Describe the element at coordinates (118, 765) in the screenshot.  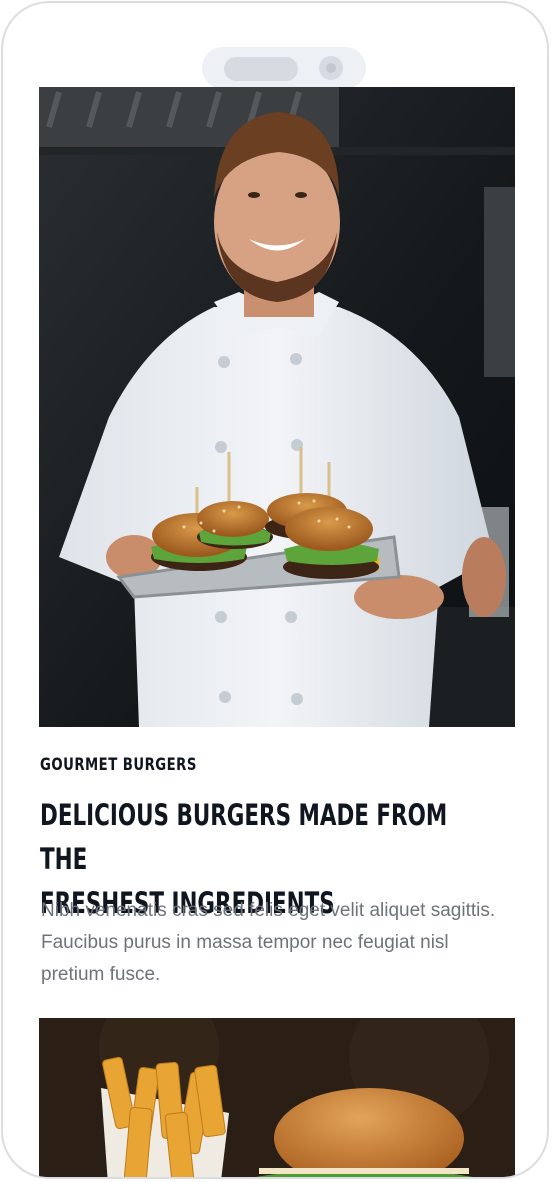
I see `article-kicker: GOURMET BURGERS` at that location.